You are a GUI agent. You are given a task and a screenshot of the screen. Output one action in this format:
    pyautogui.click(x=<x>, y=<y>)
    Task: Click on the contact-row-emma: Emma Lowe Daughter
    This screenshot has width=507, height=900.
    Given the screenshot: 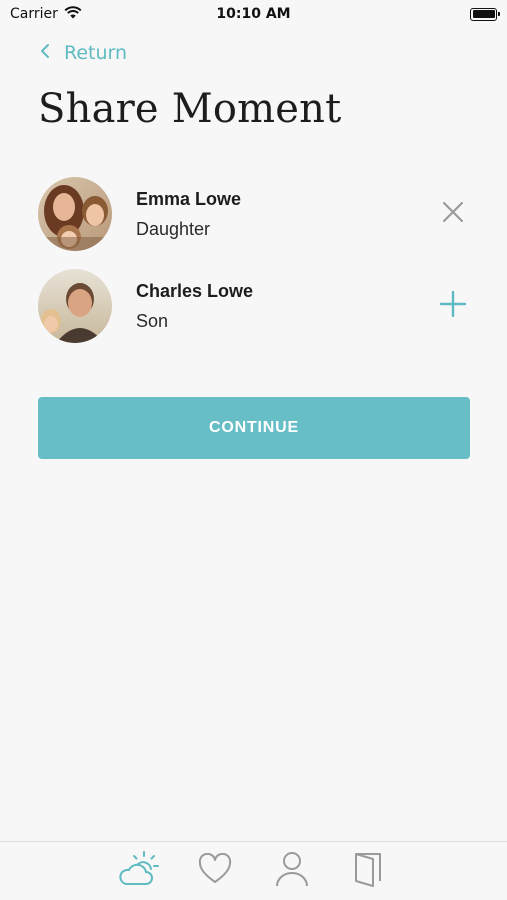 What is the action you would take?
    pyautogui.click(x=254, y=214)
    